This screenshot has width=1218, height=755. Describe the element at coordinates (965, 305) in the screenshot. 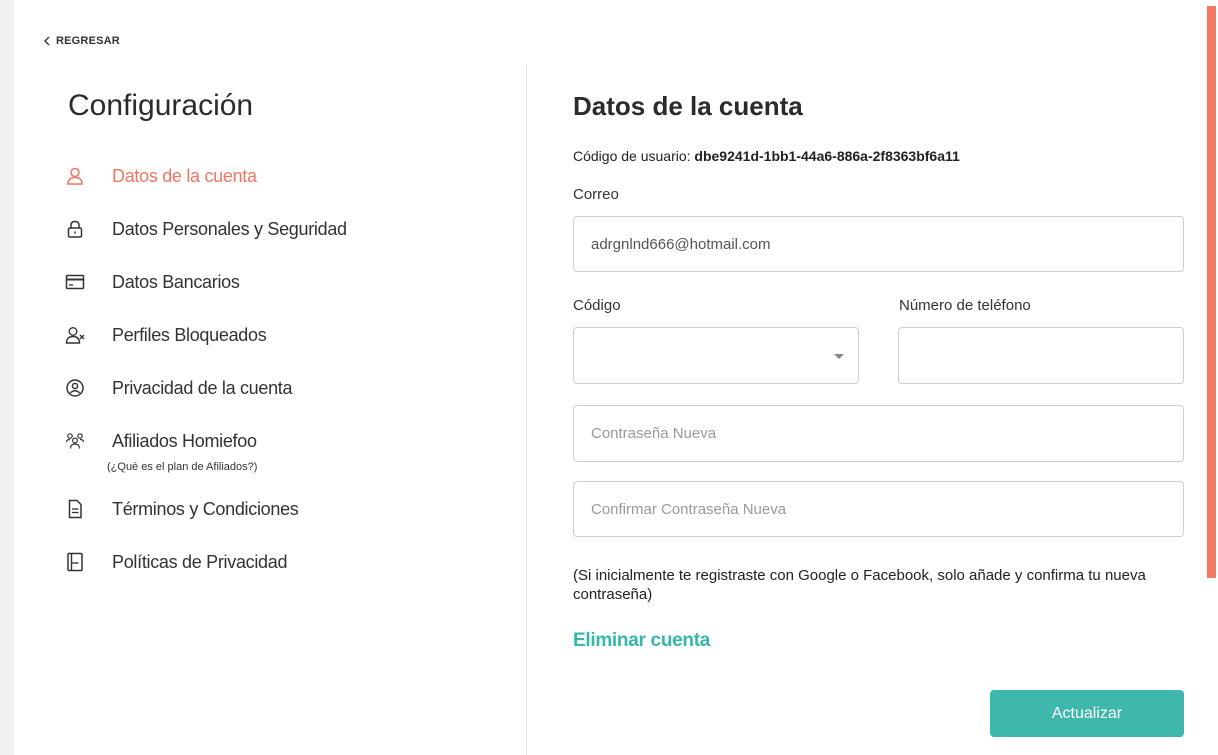

I see `phone-label: Número de teléfono` at that location.